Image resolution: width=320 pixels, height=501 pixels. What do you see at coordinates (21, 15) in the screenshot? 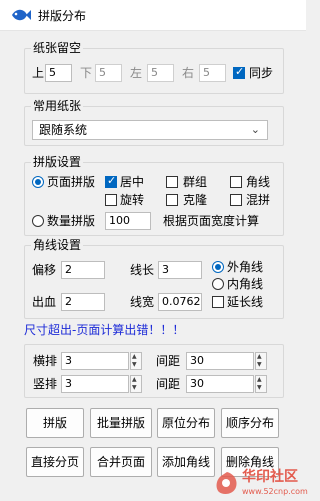
I see `fish-app-icon` at bounding box center [21, 15].